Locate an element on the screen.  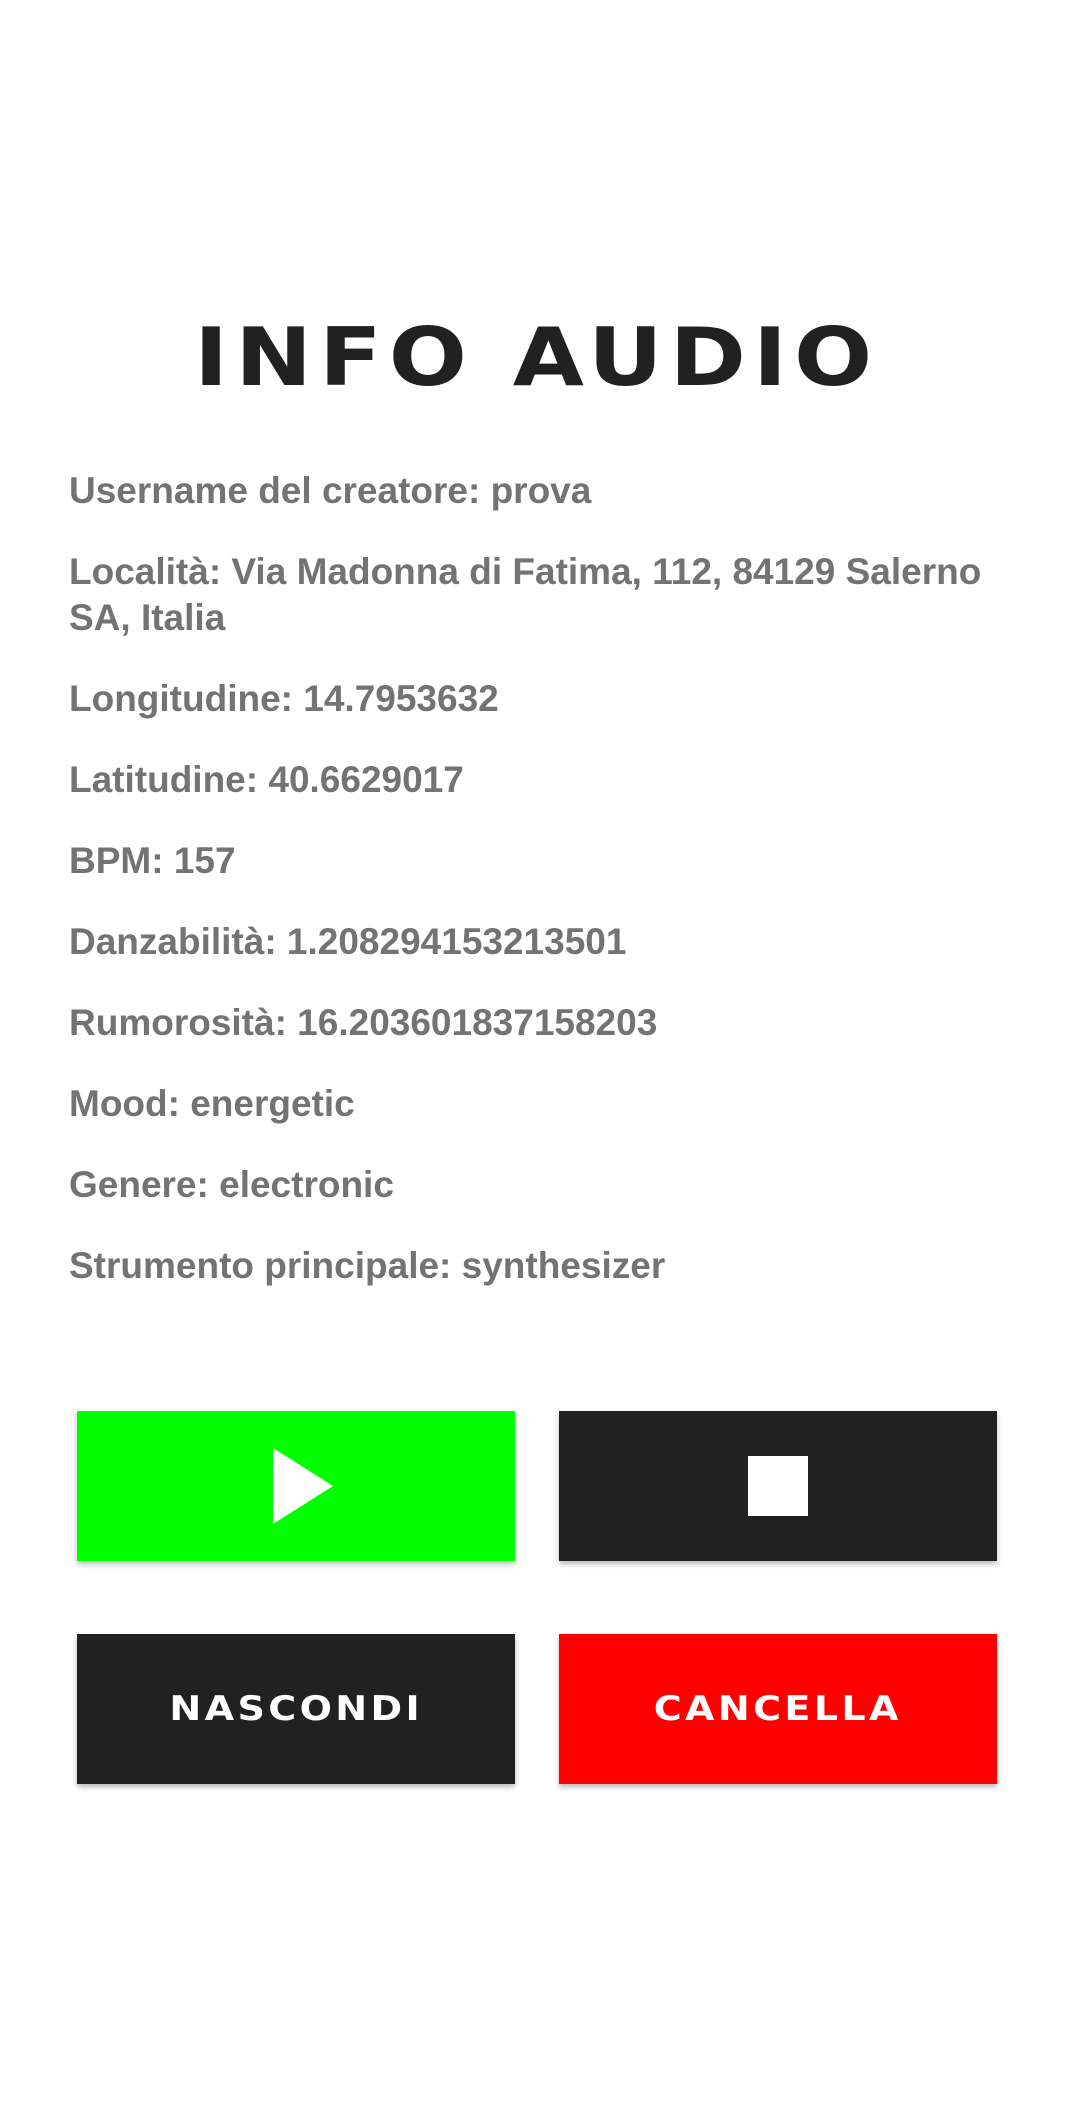
delete-button-label: CANCELLA is located at coordinates (778, 1709).